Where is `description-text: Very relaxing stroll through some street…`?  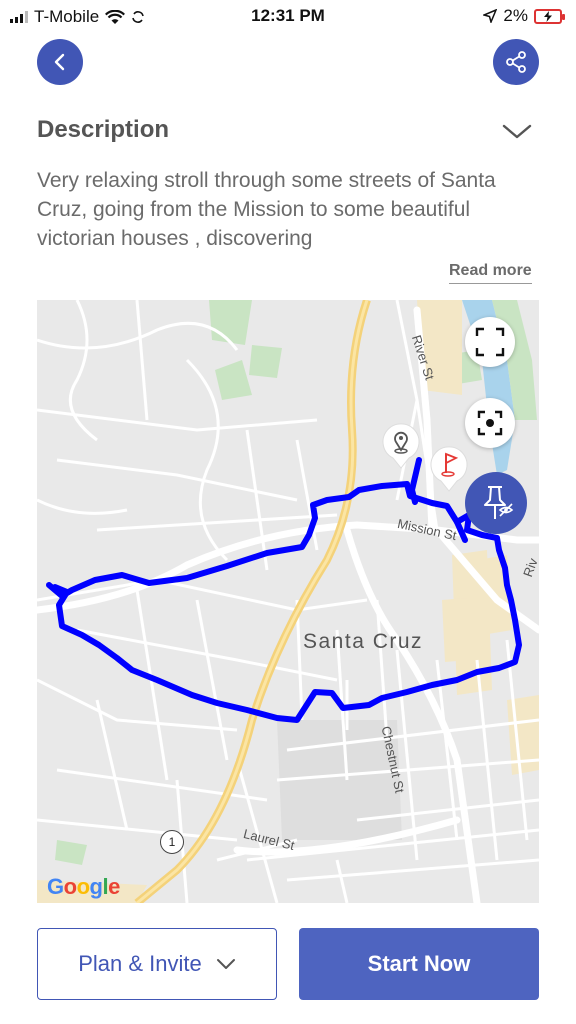 description-text: Very relaxing stroll through some street… is located at coordinates (266, 209).